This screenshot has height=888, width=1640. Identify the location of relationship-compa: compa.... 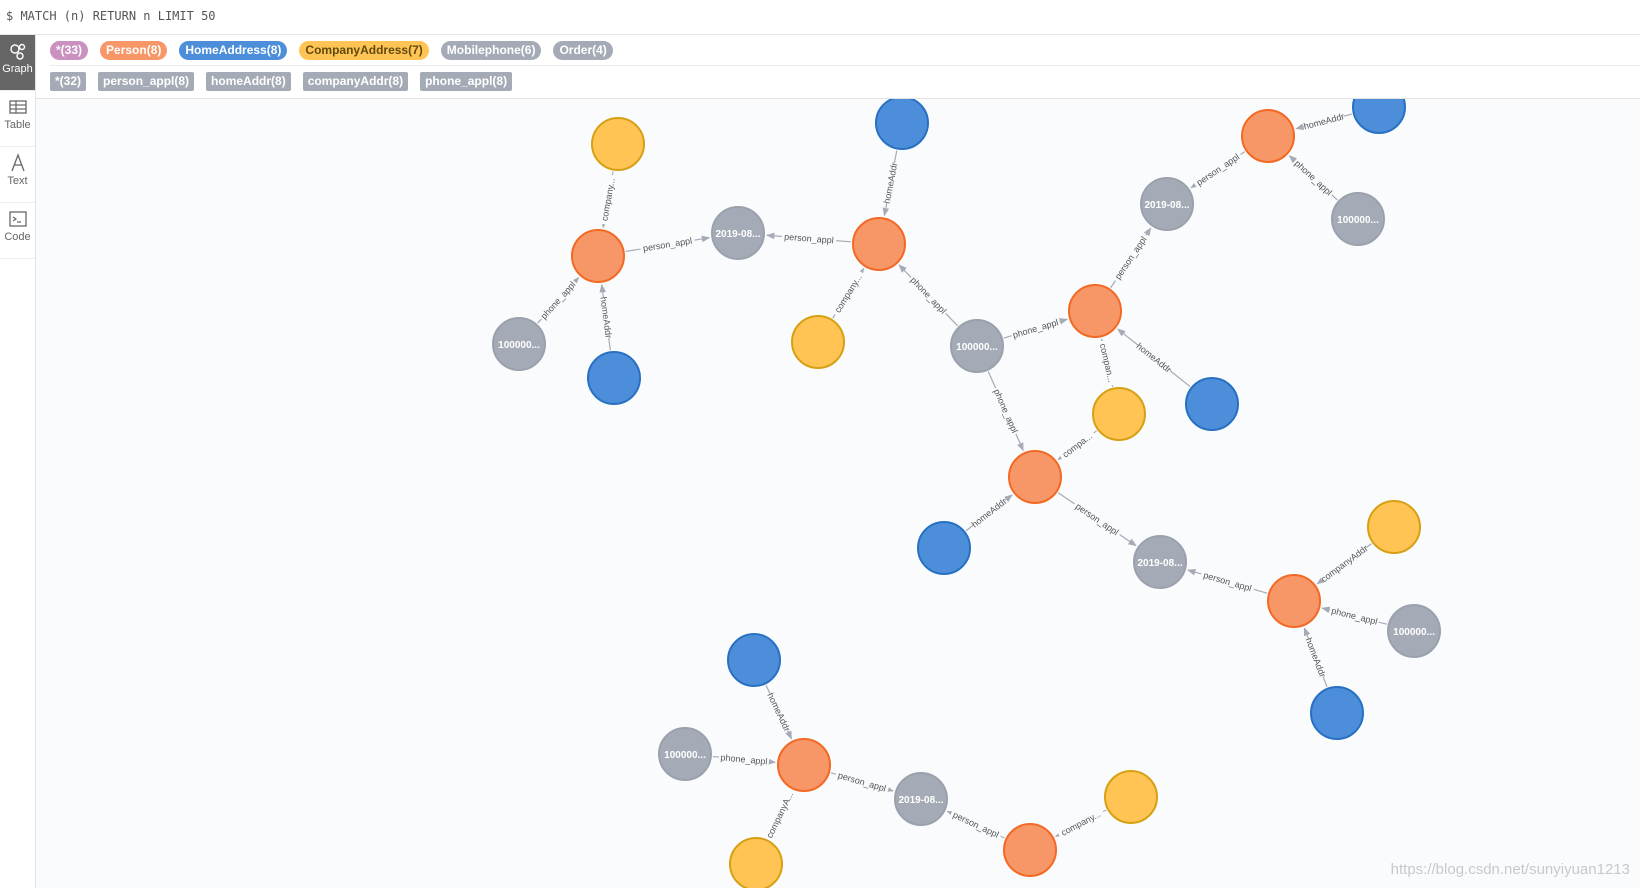
(1077, 445).